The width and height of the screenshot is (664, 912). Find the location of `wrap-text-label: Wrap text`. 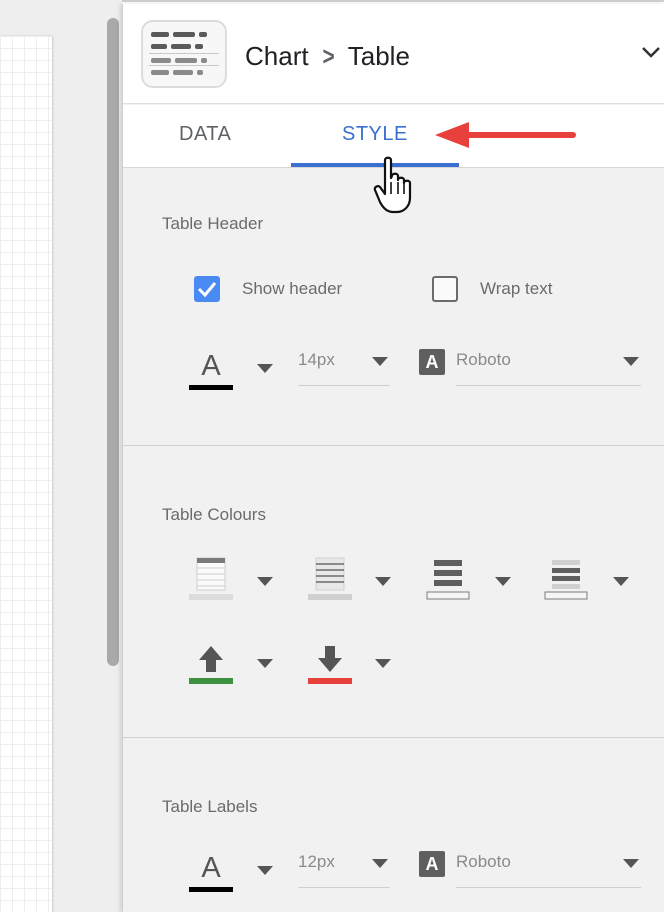

wrap-text-label: Wrap text is located at coordinates (516, 288).